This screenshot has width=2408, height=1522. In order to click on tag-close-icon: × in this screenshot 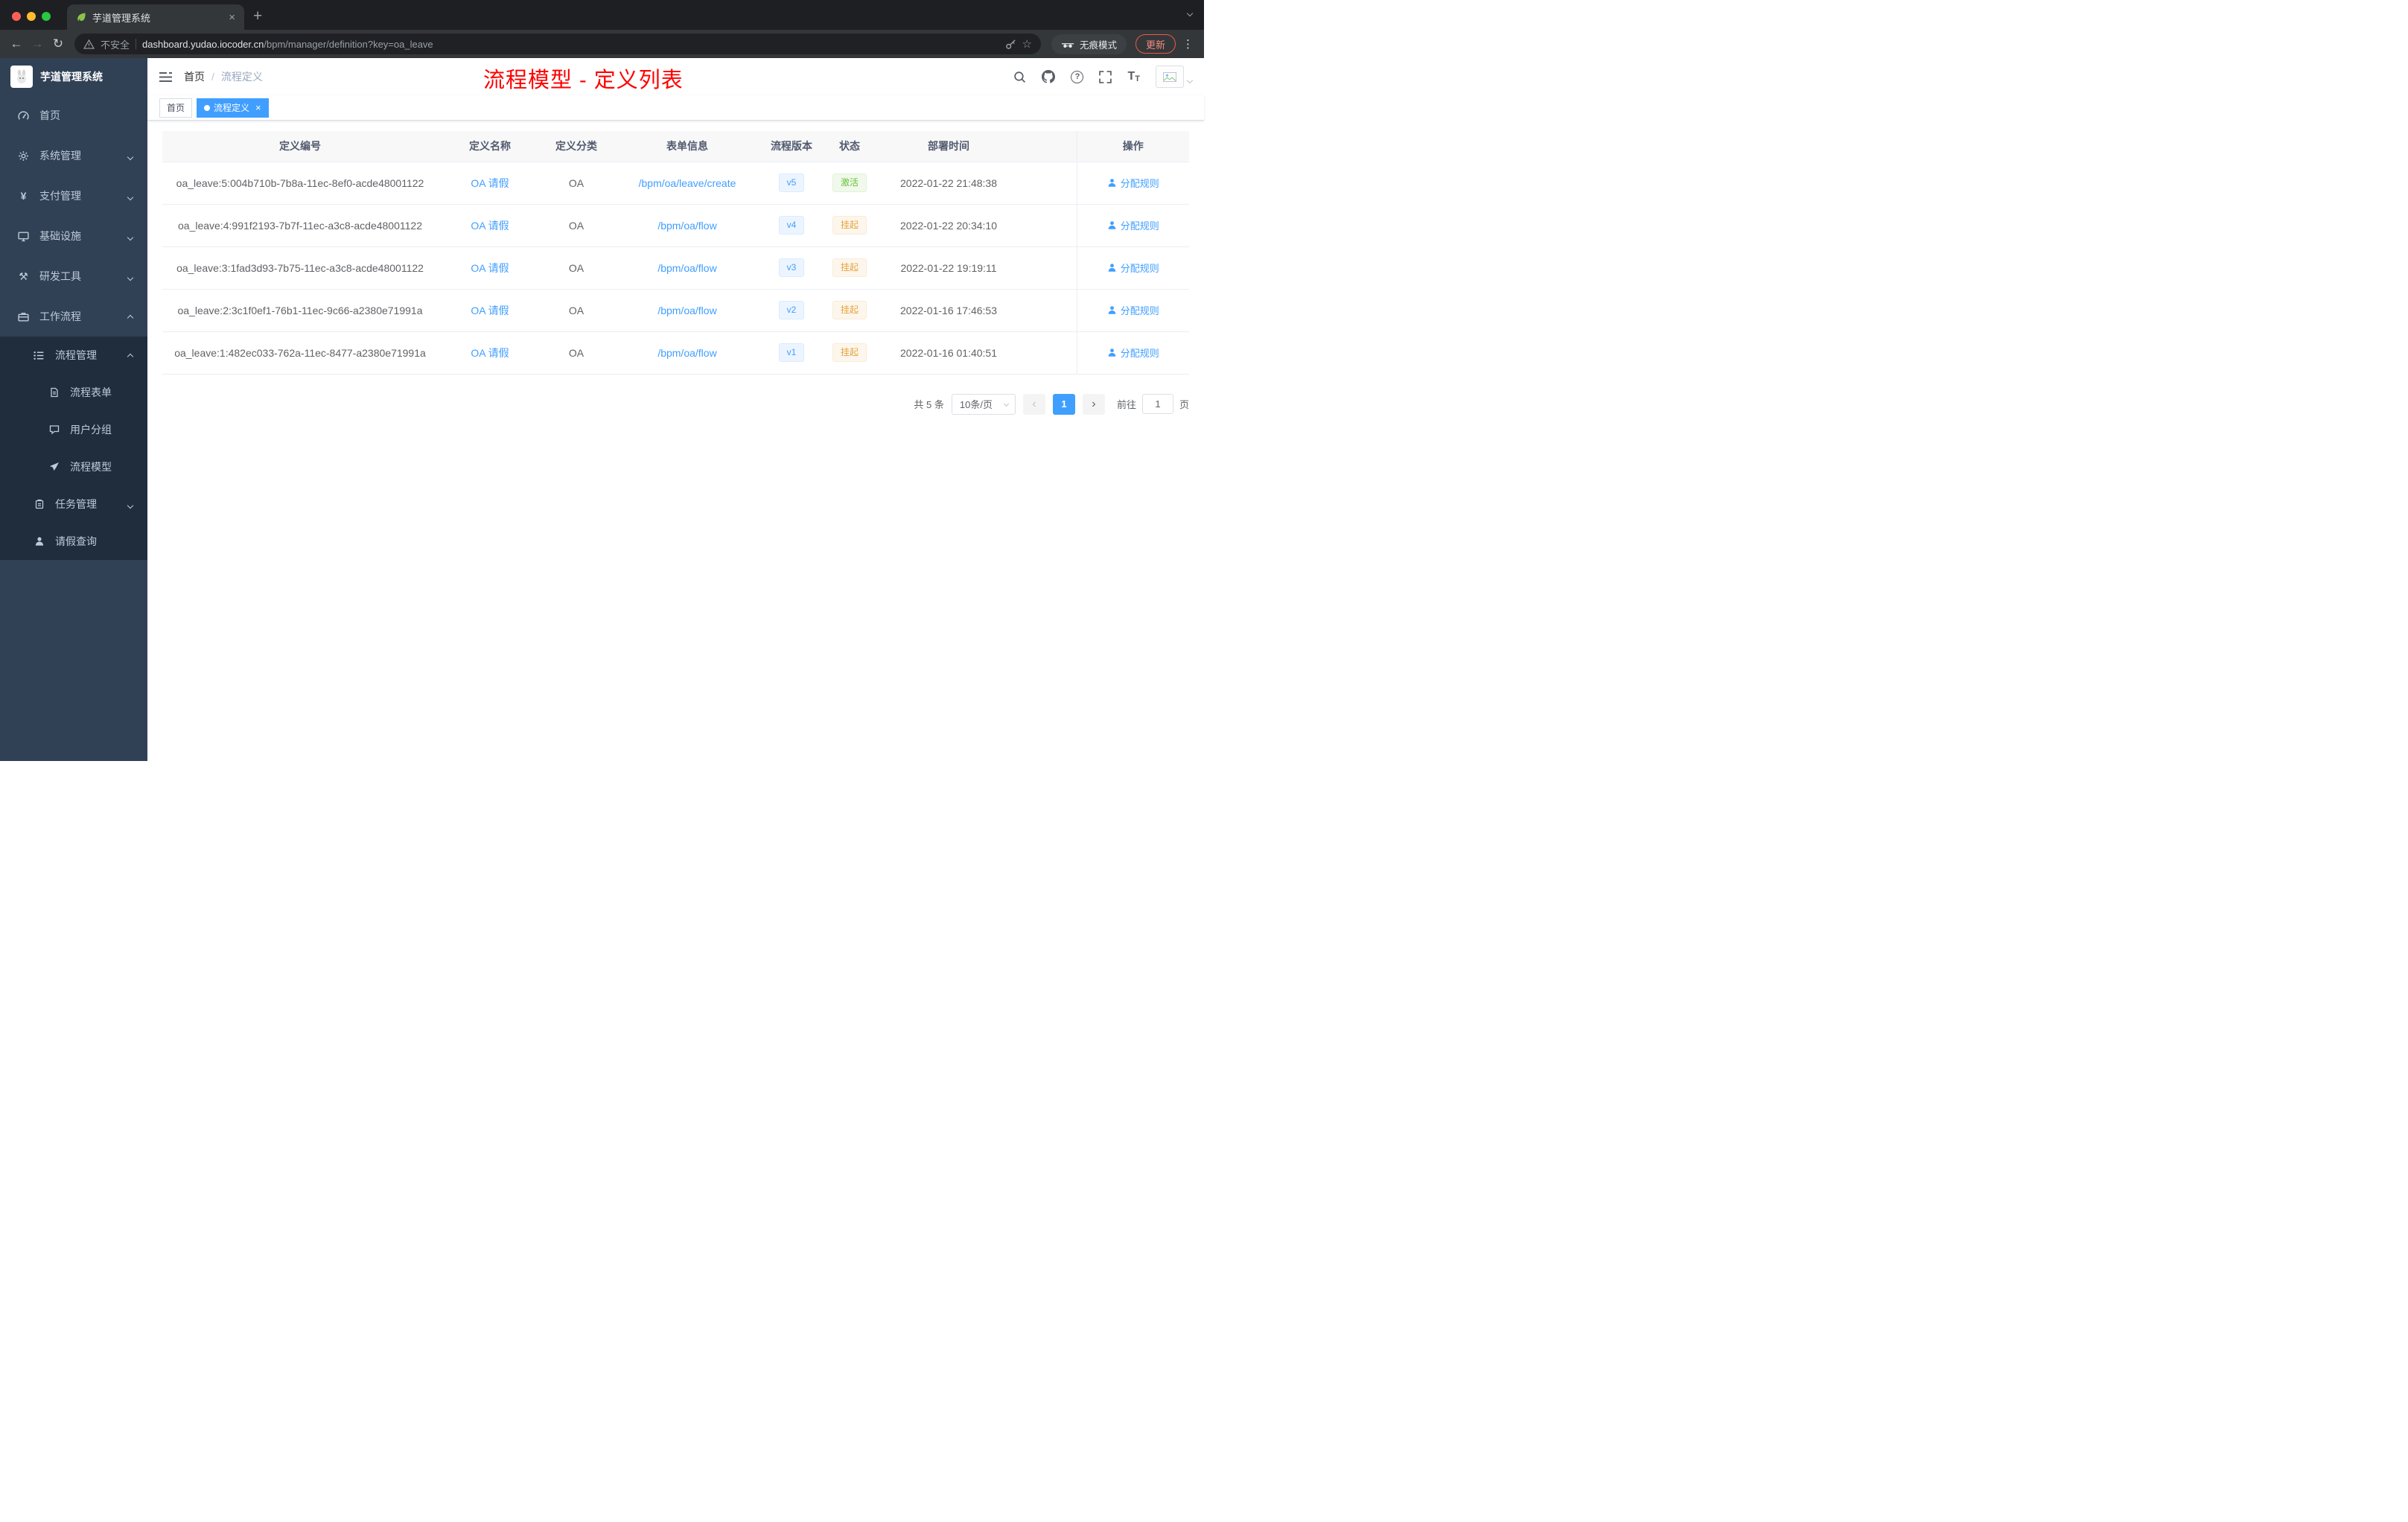, I will do `click(258, 107)`.